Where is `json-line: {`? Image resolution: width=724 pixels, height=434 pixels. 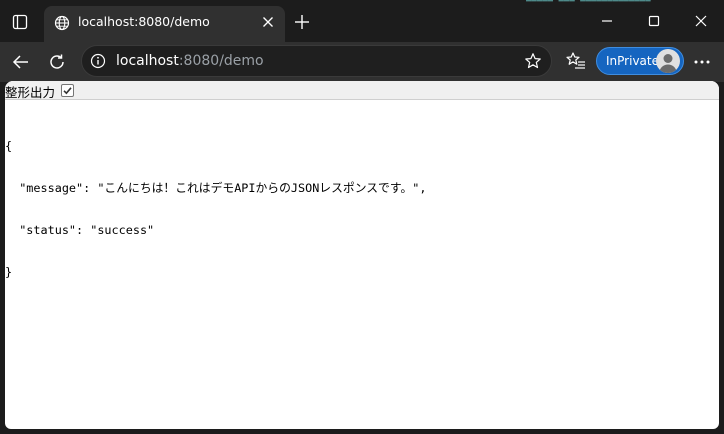 json-line: { is located at coordinates (9, 146).